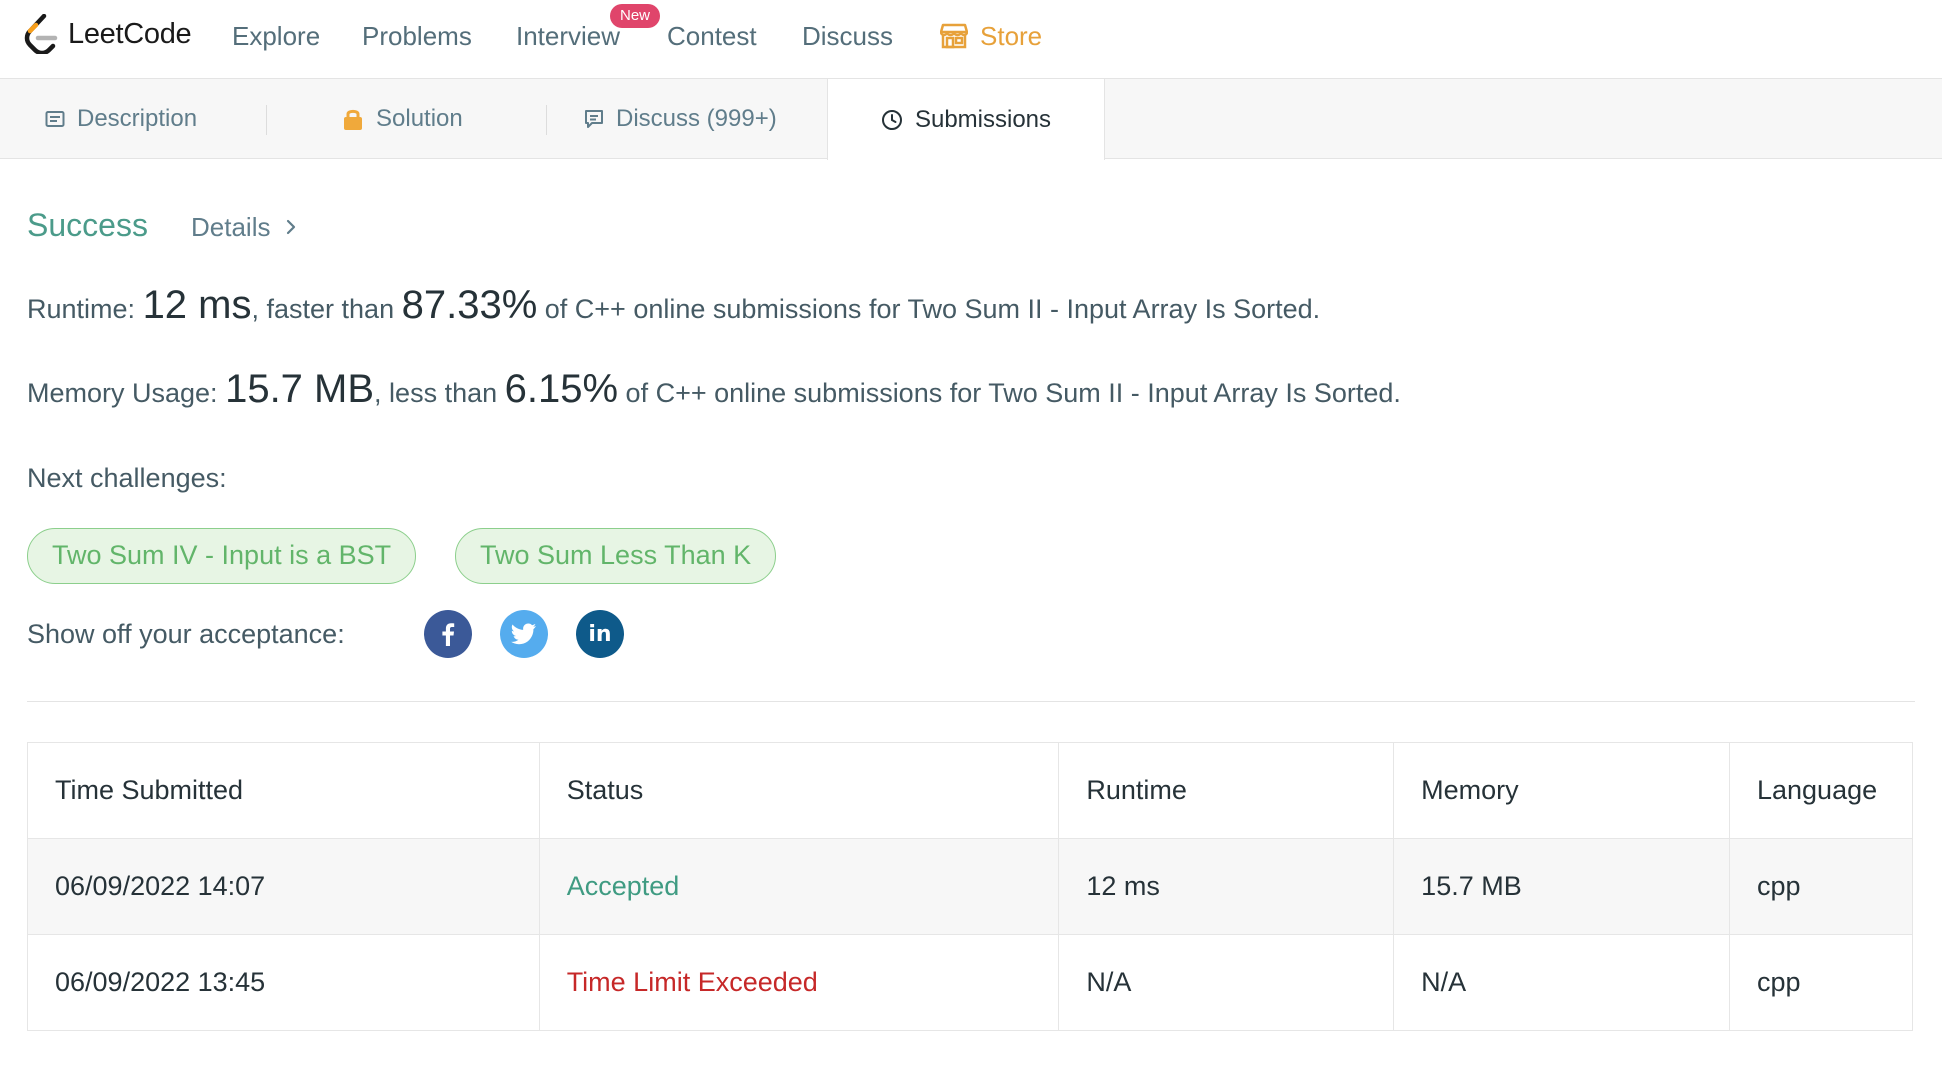 The height and width of the screenshot is (1070, 1942). What do you see at coordinates (130, 33) in the screenshot?
I see `brand-name: LeetCode` at bounding box center [130, 33].